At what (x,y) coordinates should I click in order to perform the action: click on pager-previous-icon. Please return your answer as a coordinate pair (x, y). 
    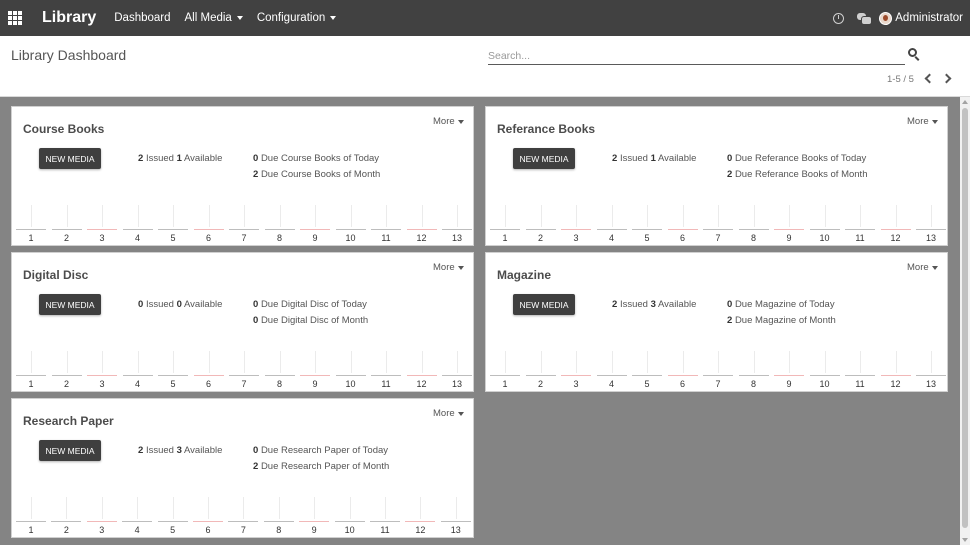
    Looking at the image, I should click on (929, 78).